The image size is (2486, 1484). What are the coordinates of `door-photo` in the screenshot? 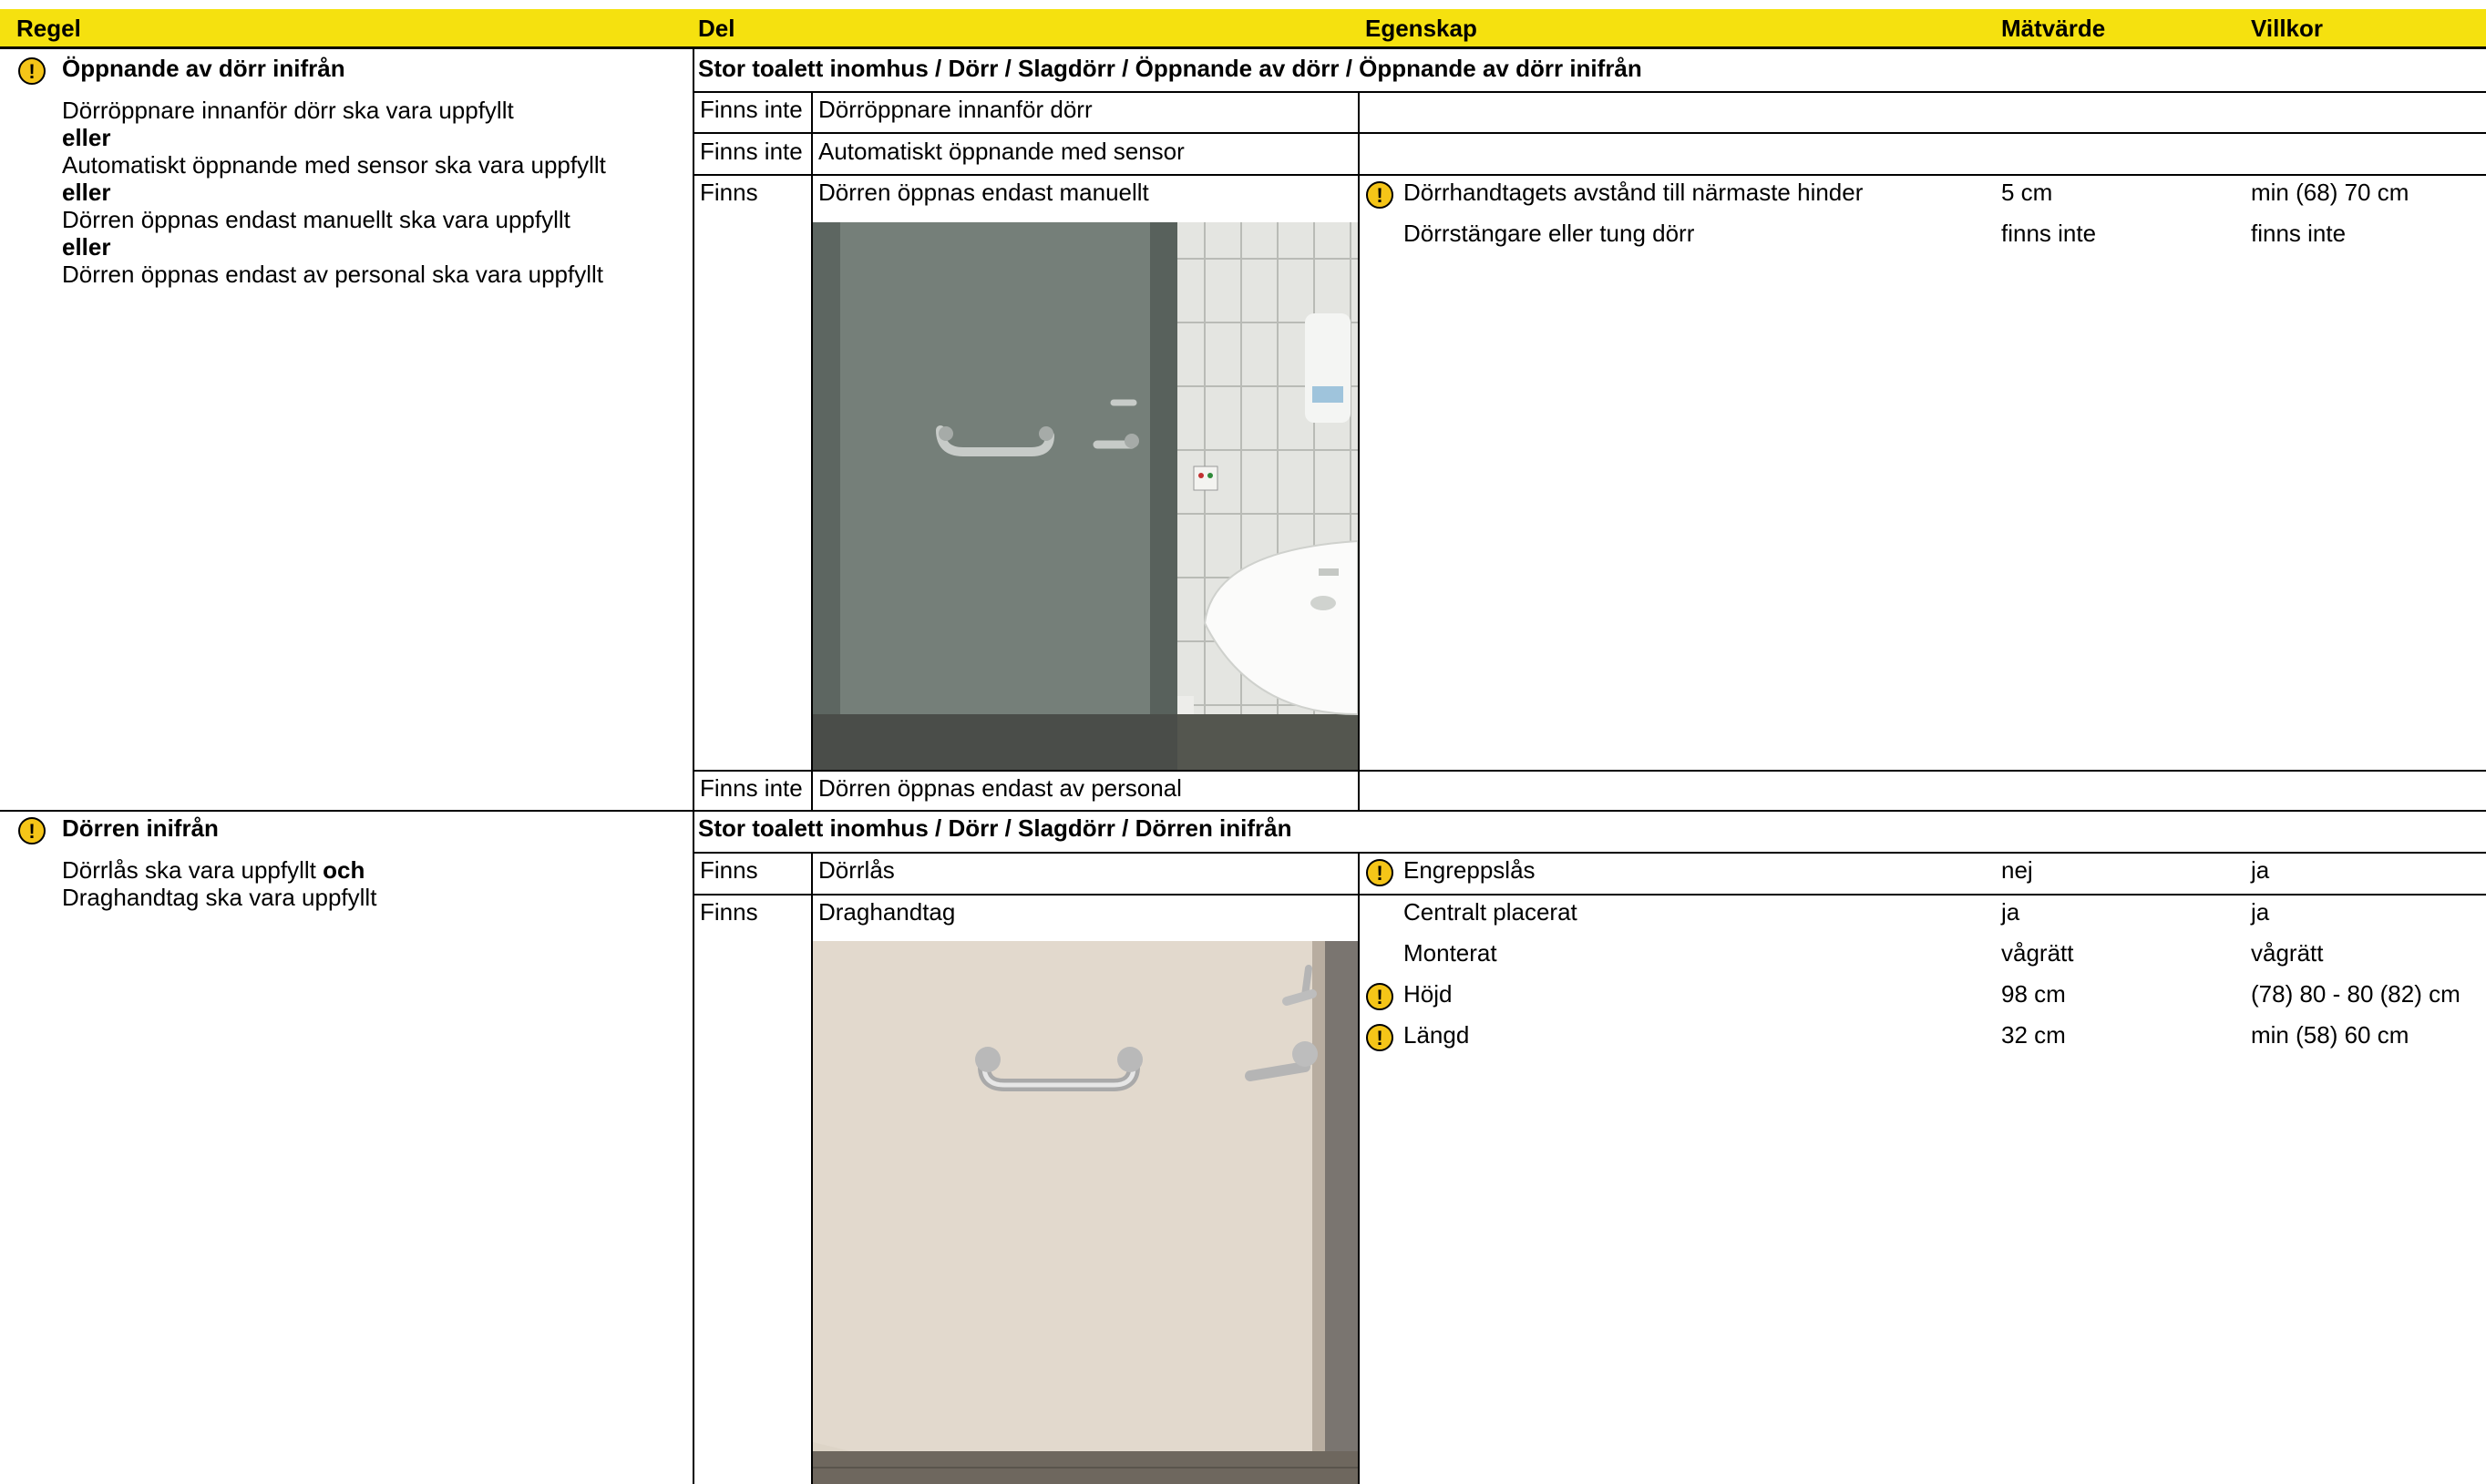 It's located at (1085, 496).